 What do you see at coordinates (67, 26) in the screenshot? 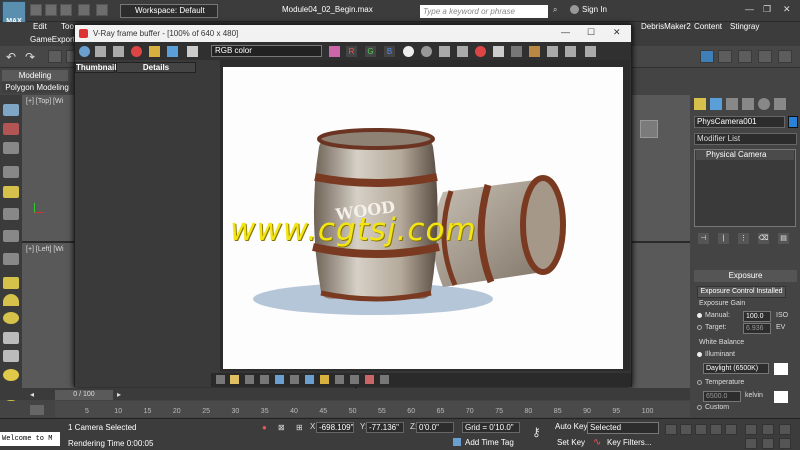
I see `menu-tools: Too` at bounding box center [67, 26].